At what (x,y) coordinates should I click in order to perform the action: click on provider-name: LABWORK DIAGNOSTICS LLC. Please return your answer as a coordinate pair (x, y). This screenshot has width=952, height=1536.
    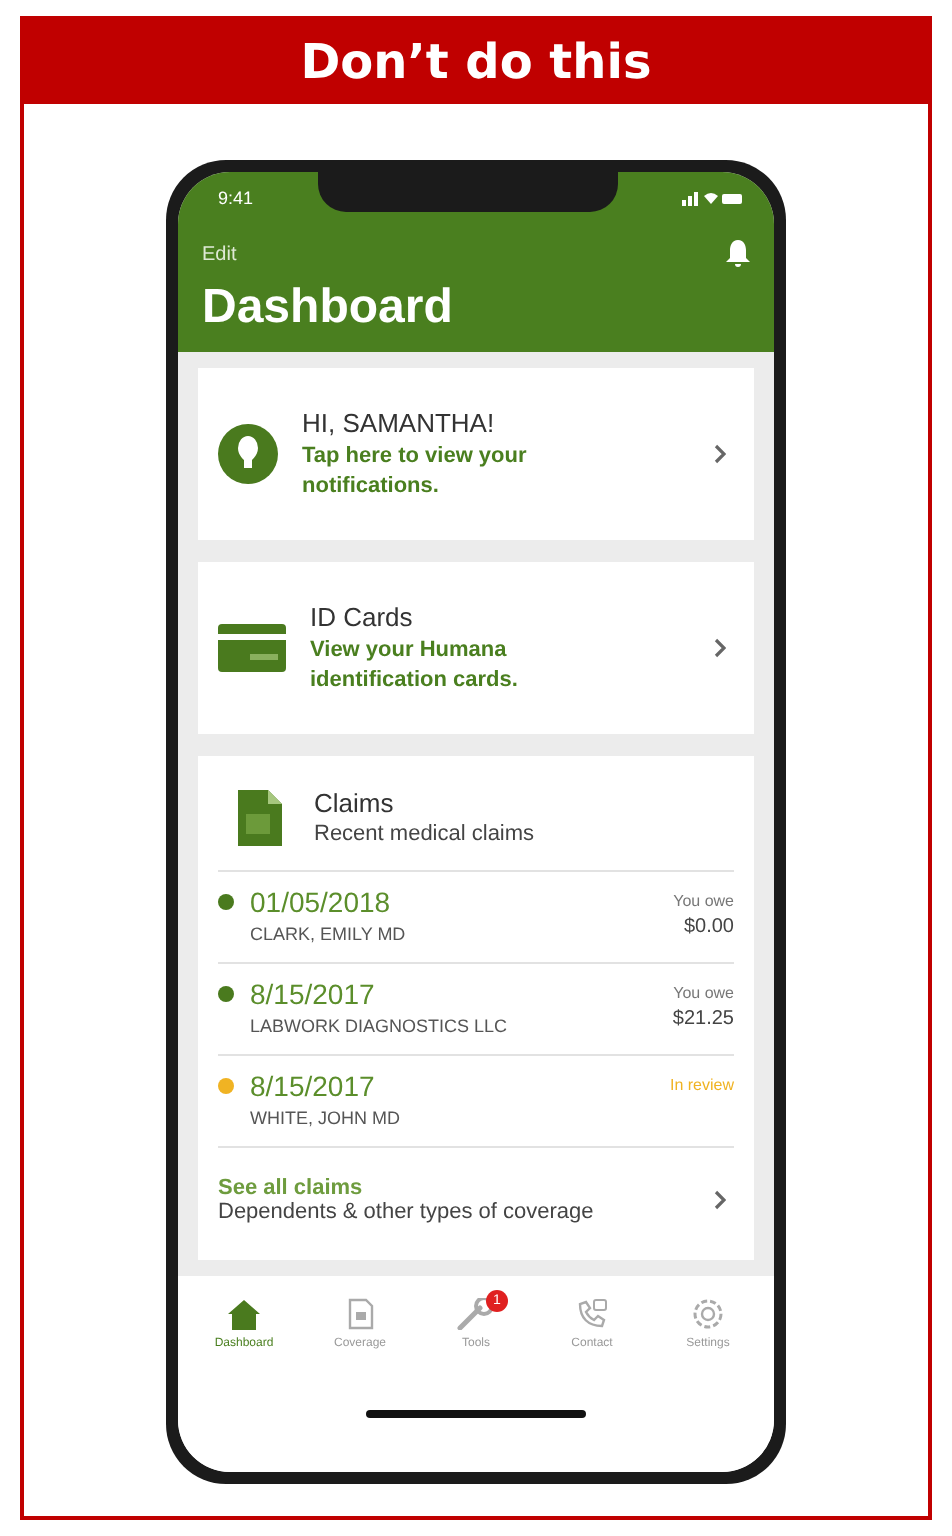
    Looking at the image, I should click on (379, 1026).